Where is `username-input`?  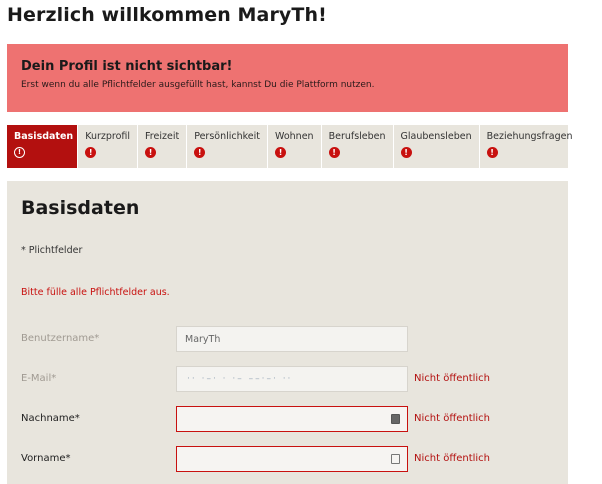 username-input is located at coordinates (292, 339).